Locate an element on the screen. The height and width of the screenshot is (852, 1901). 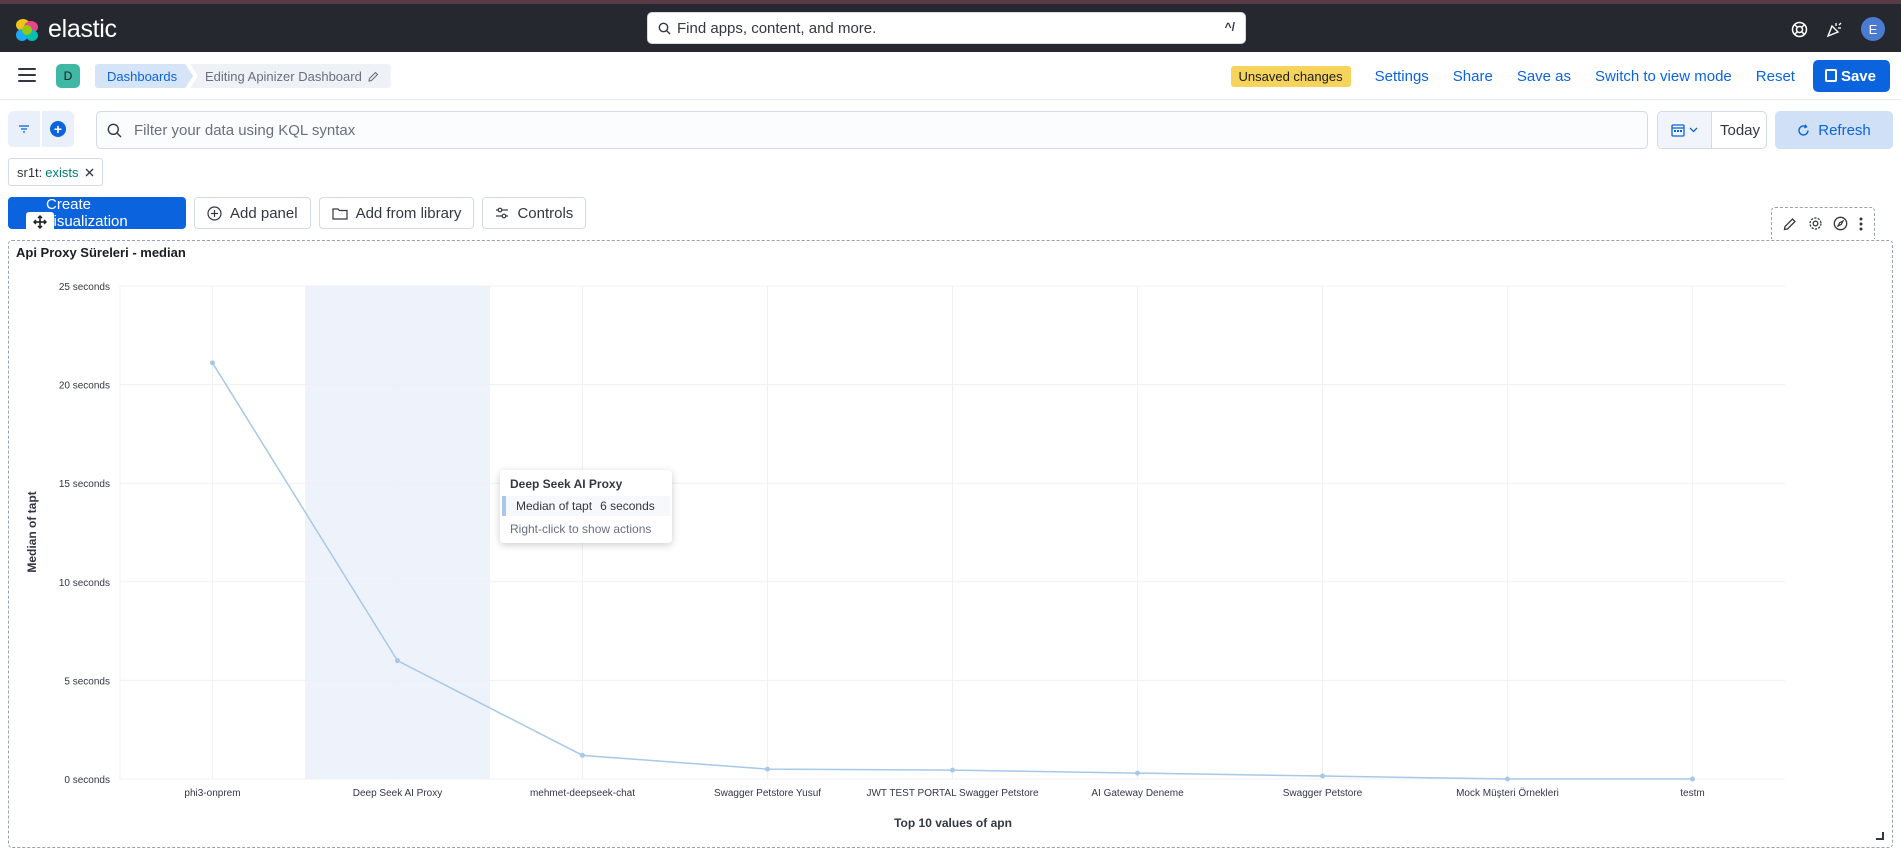
tooltip-metric: Median of tapt is located at coordinates (554, 506).